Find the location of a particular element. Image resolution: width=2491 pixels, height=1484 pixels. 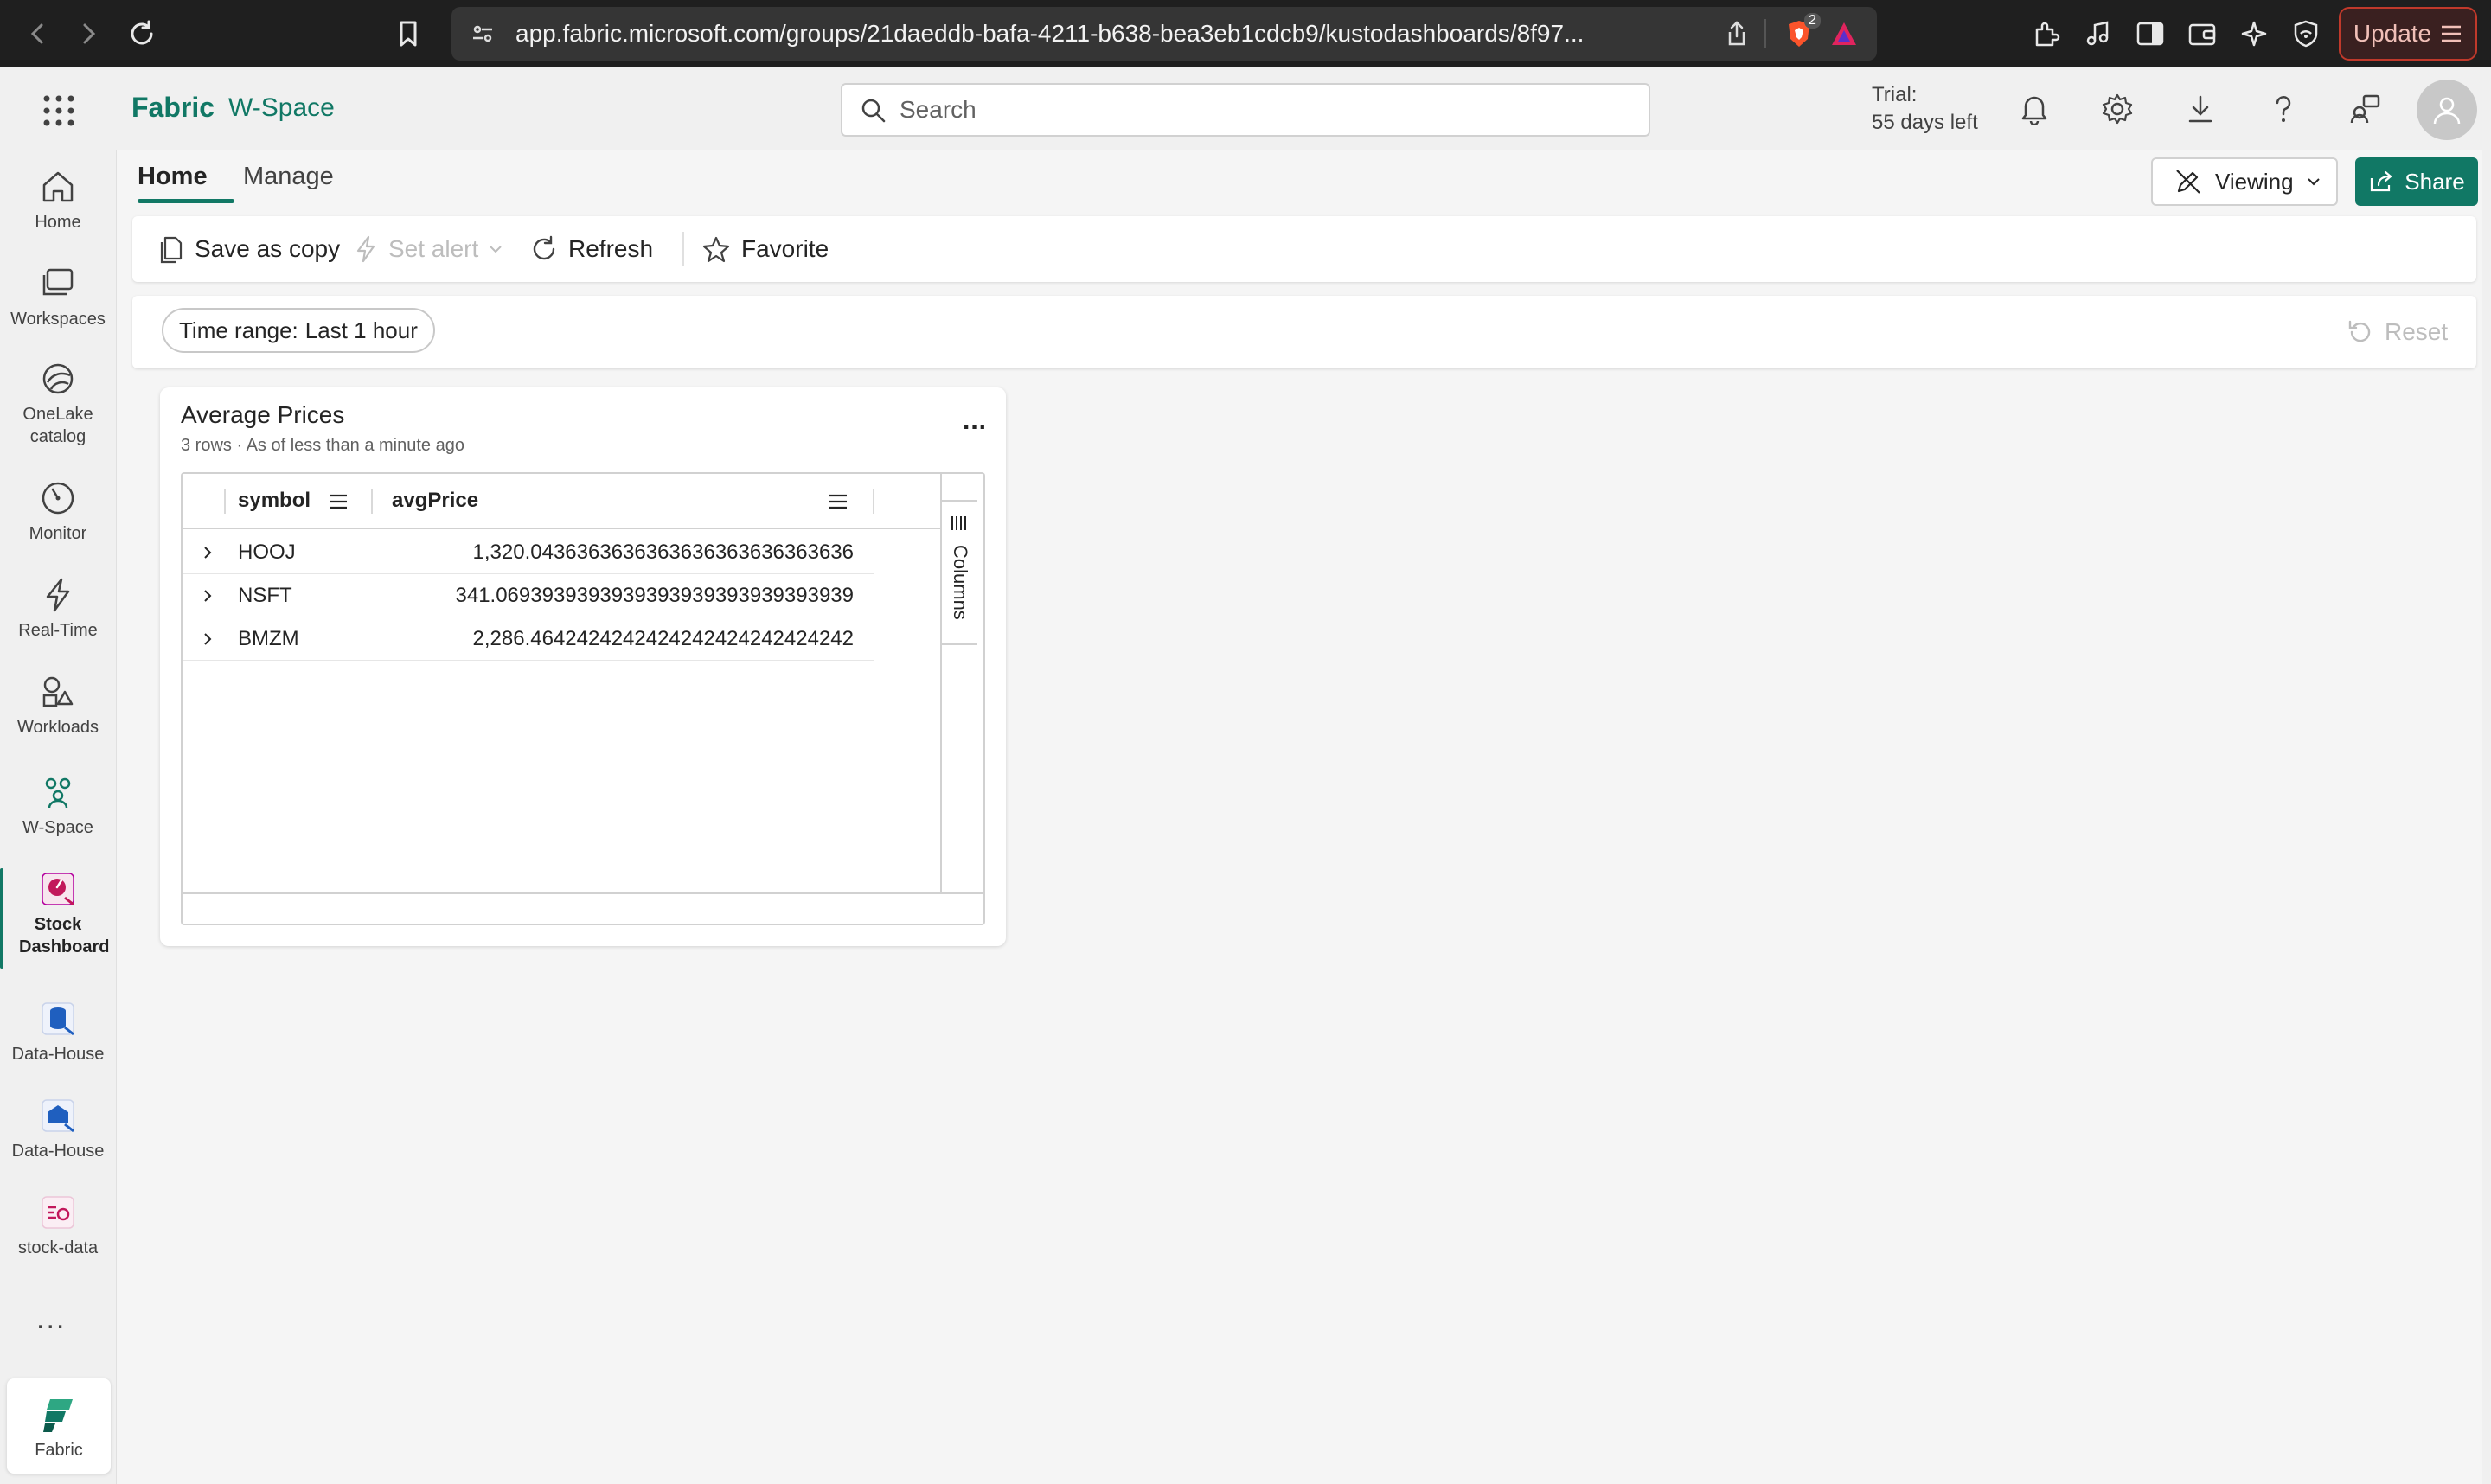

extensions-icon is located at coordinates (2047, 33).